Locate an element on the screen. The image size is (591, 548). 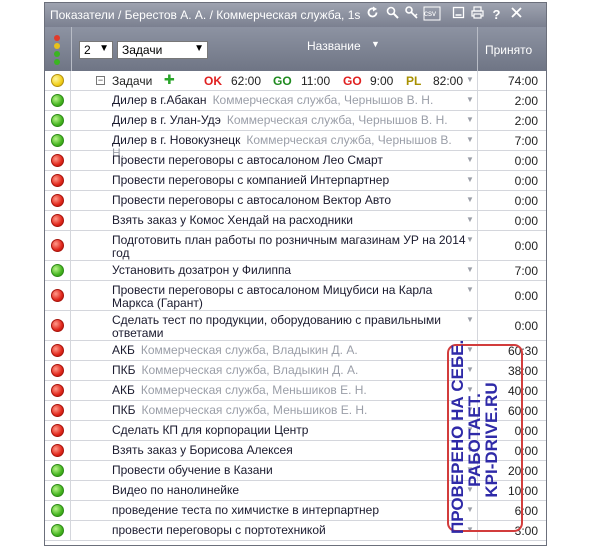
csv-export-icon: csv is located at coordinates (432, 14).